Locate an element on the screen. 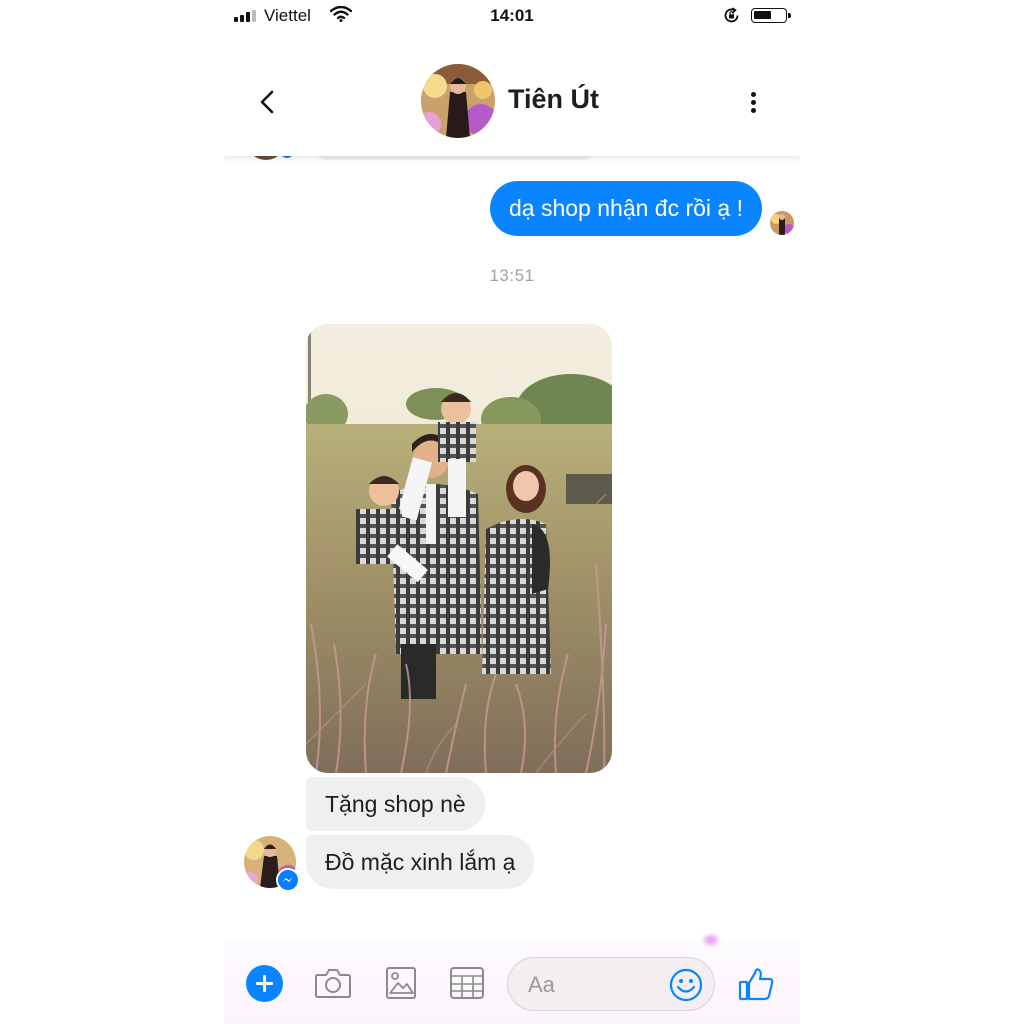 The height and width of the screenshot is (1024, 1024). contact-name: Tiên Út is located at coordinates (553, 99).